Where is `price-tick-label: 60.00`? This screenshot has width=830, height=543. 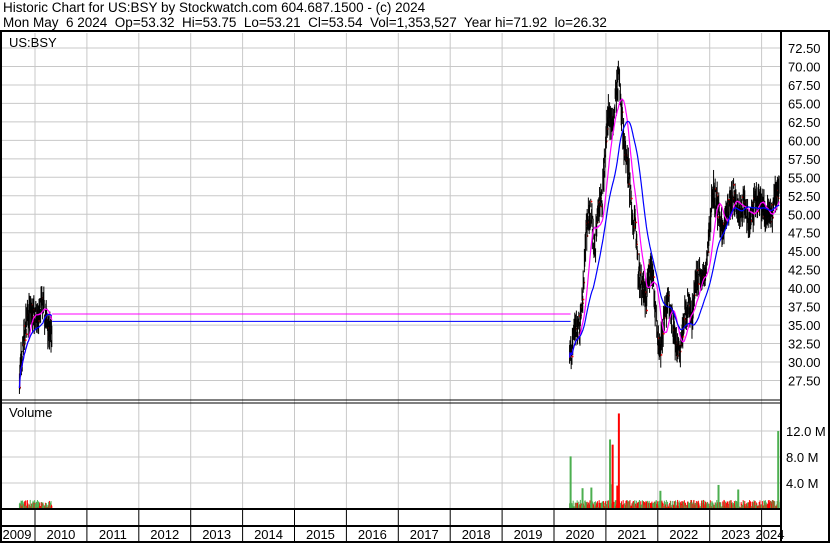 price-tick-label: 60.00 is located at coordinates (804, 140).